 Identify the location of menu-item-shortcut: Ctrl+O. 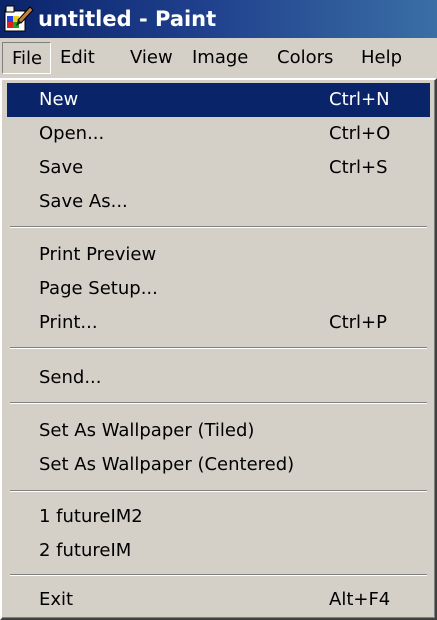
(360, 133).